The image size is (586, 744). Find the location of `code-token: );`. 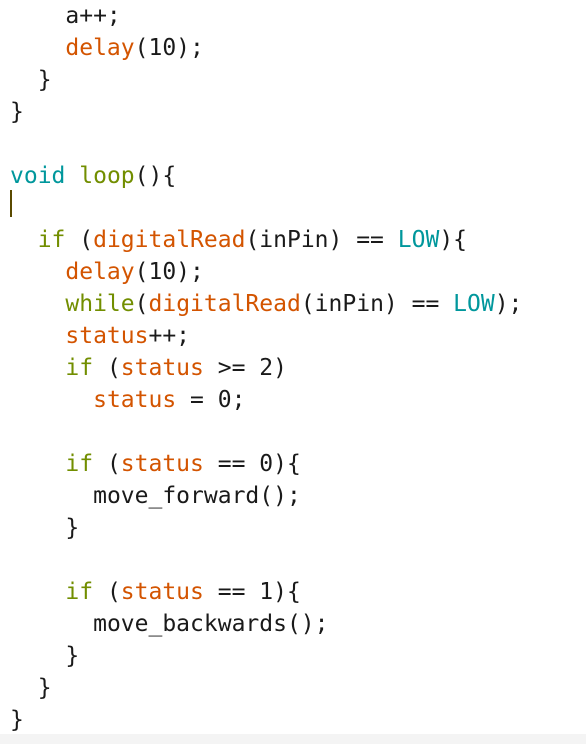

code-token: ); is located at coordinates (508, 304).